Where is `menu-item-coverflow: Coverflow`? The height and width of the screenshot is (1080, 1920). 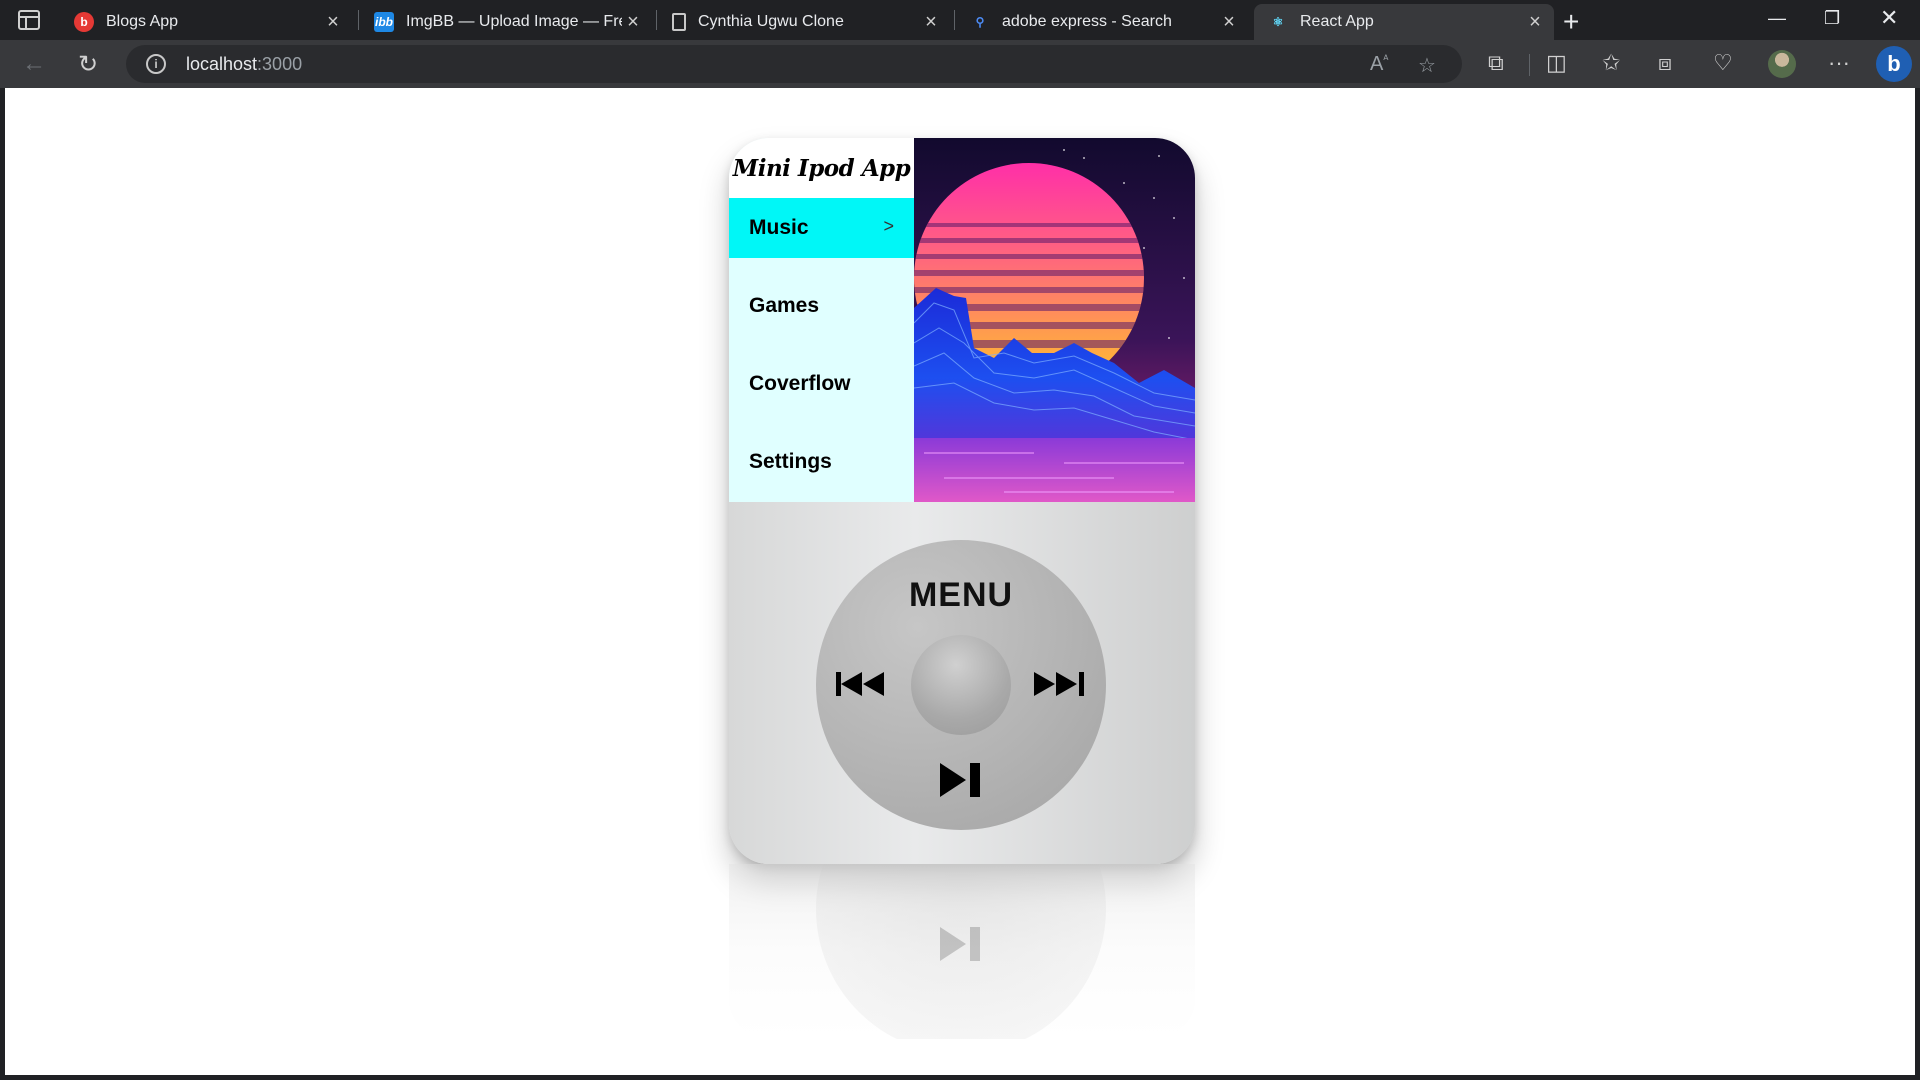 menu-item-coverflow: Coverflow is located at coordinates (821, 384).